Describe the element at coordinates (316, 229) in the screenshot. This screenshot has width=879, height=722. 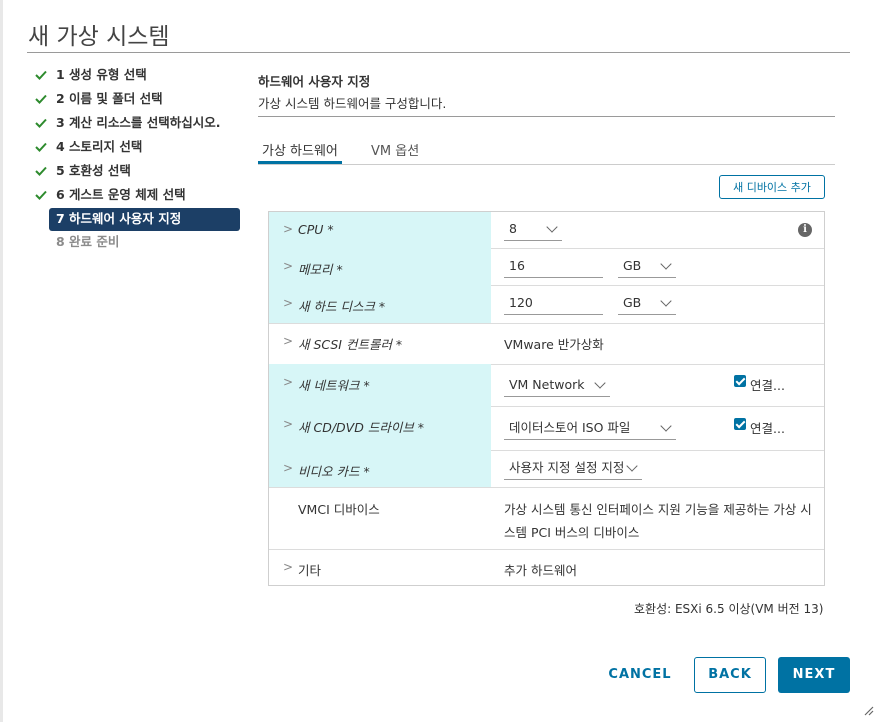
I see `cpu-label: CPU *` at that location.